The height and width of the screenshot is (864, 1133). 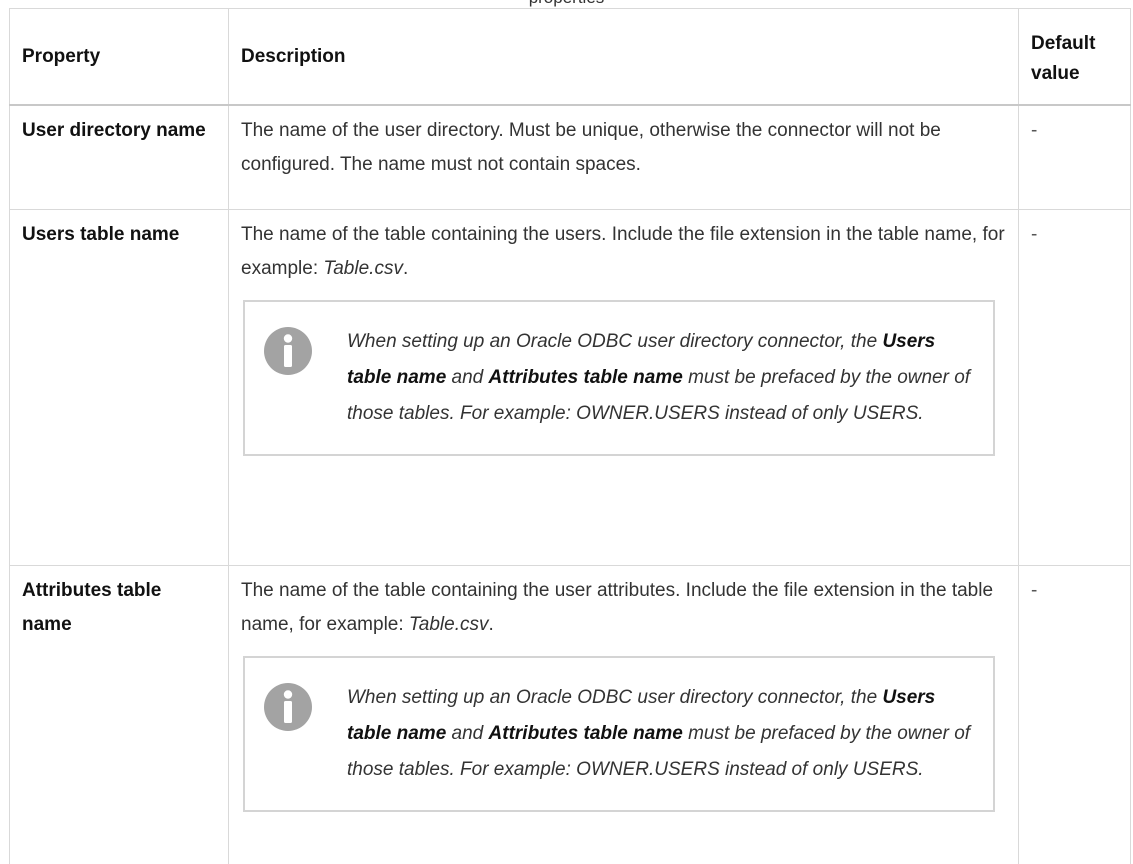 I want to click on header-default-value: Default value, so click(x=1074, y=57).